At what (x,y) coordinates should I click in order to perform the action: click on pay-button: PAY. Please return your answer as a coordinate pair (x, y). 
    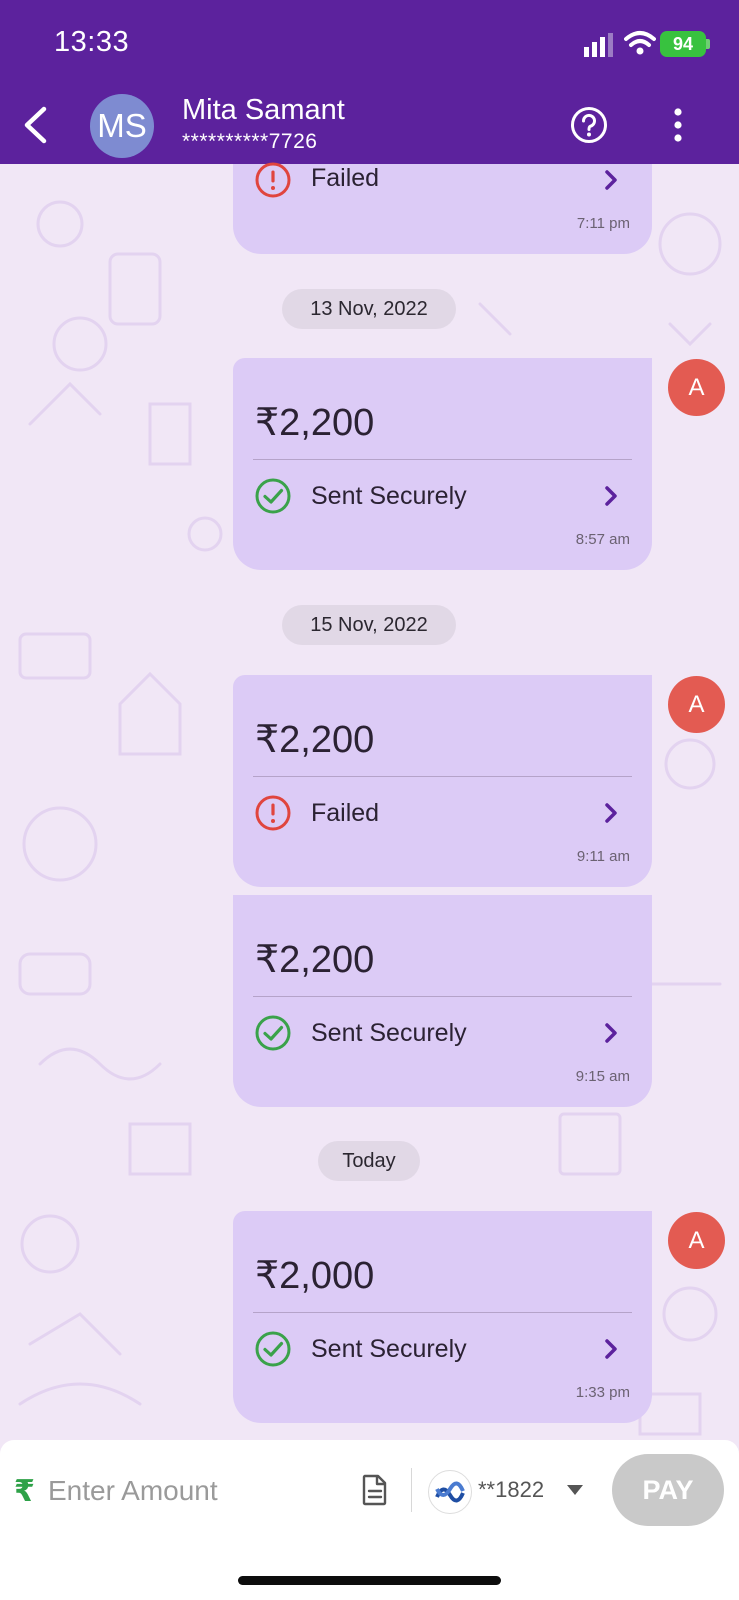
    Looking at the image, I should click on (668, 1490).